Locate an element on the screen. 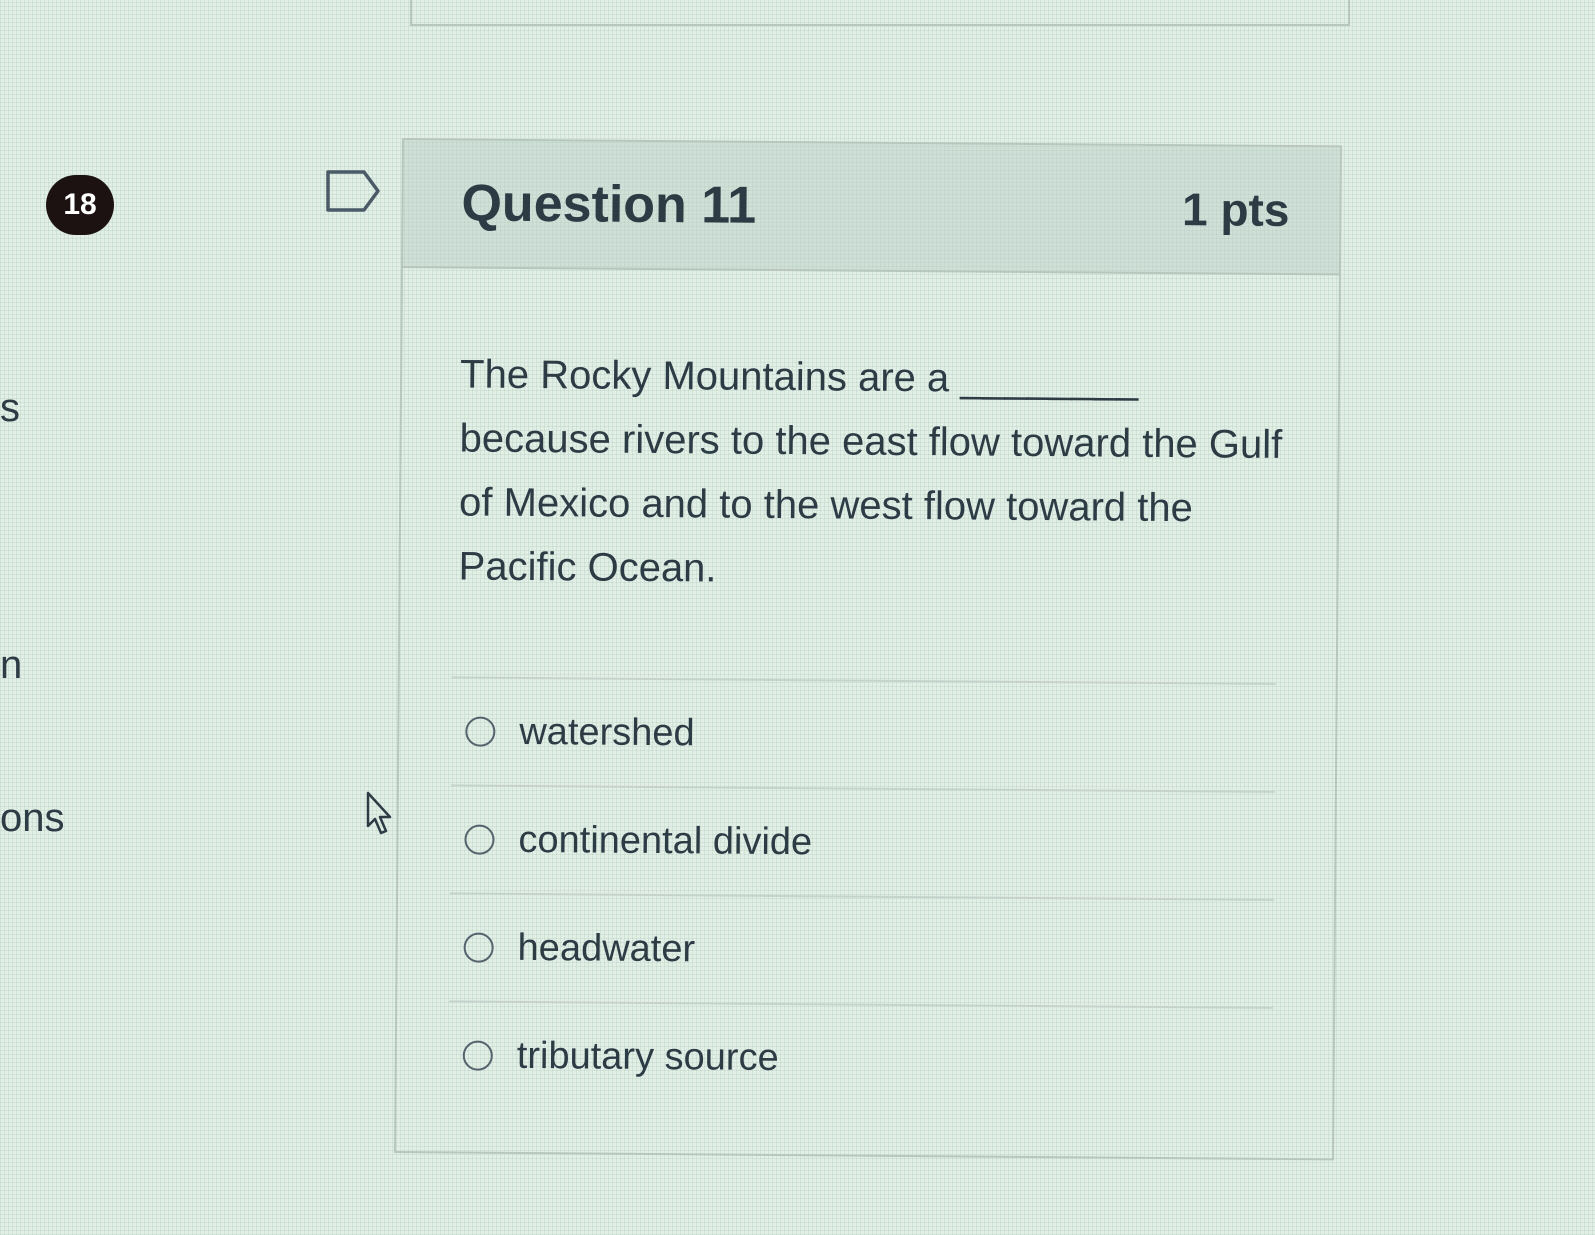 The image size is (1595, 1235). mouse-pointer-icon is located at coordinates (379, 813).